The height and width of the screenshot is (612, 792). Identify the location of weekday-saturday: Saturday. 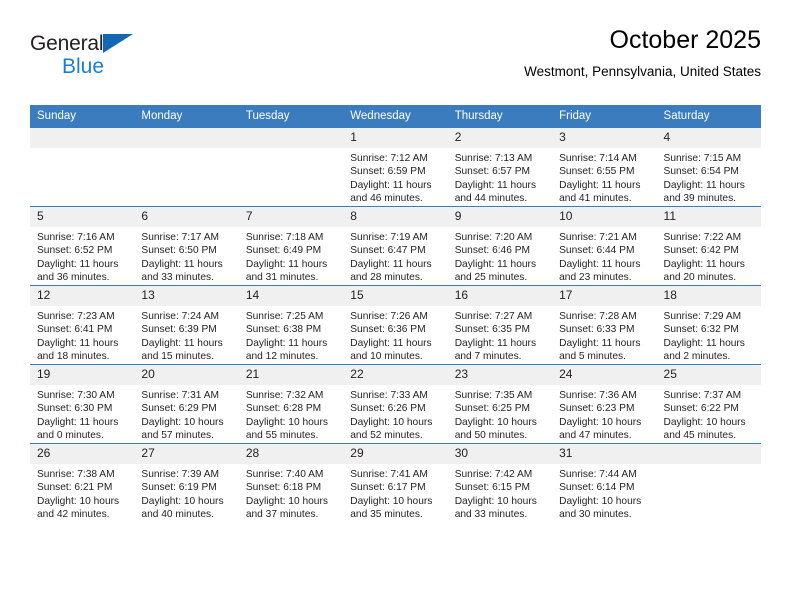
(708, 116).